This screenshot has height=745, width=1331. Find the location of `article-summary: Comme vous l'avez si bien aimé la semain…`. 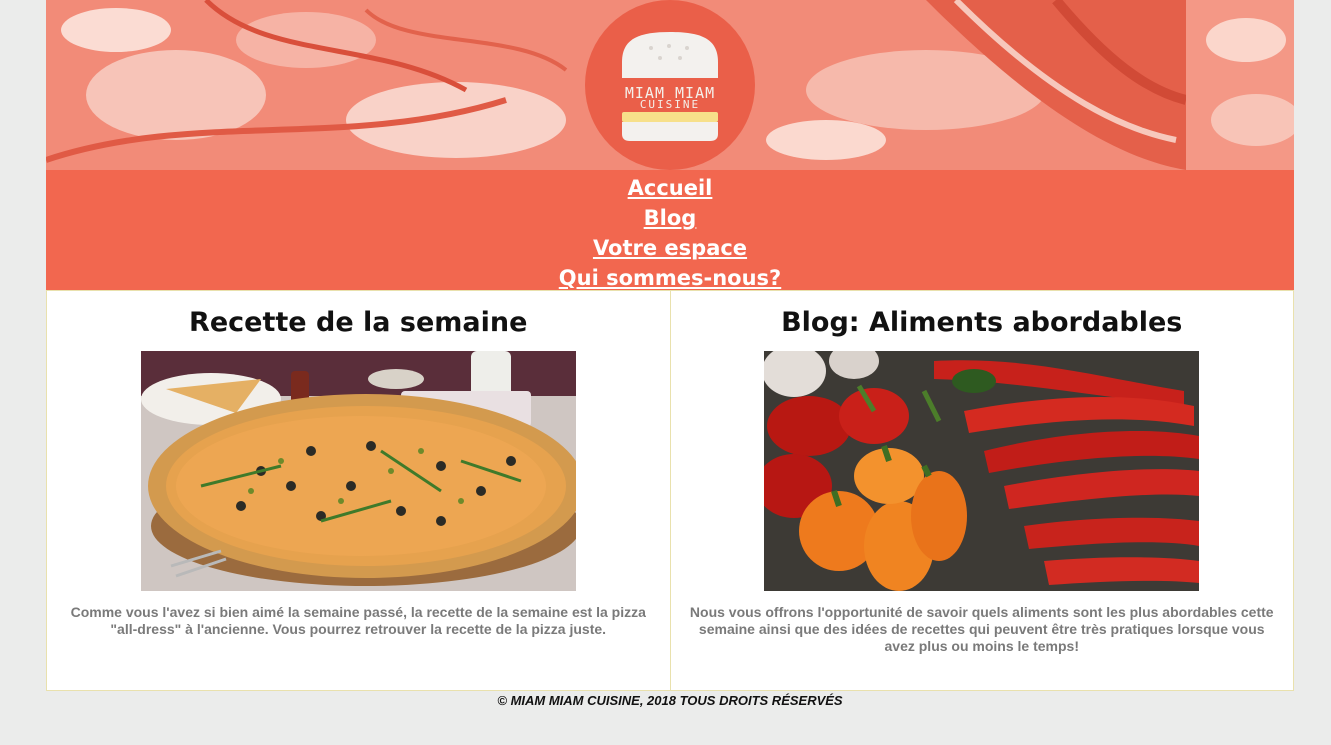

article-summary: Comme vous l'avez si bien aimé la semain… is located at coordinates (358, 620).